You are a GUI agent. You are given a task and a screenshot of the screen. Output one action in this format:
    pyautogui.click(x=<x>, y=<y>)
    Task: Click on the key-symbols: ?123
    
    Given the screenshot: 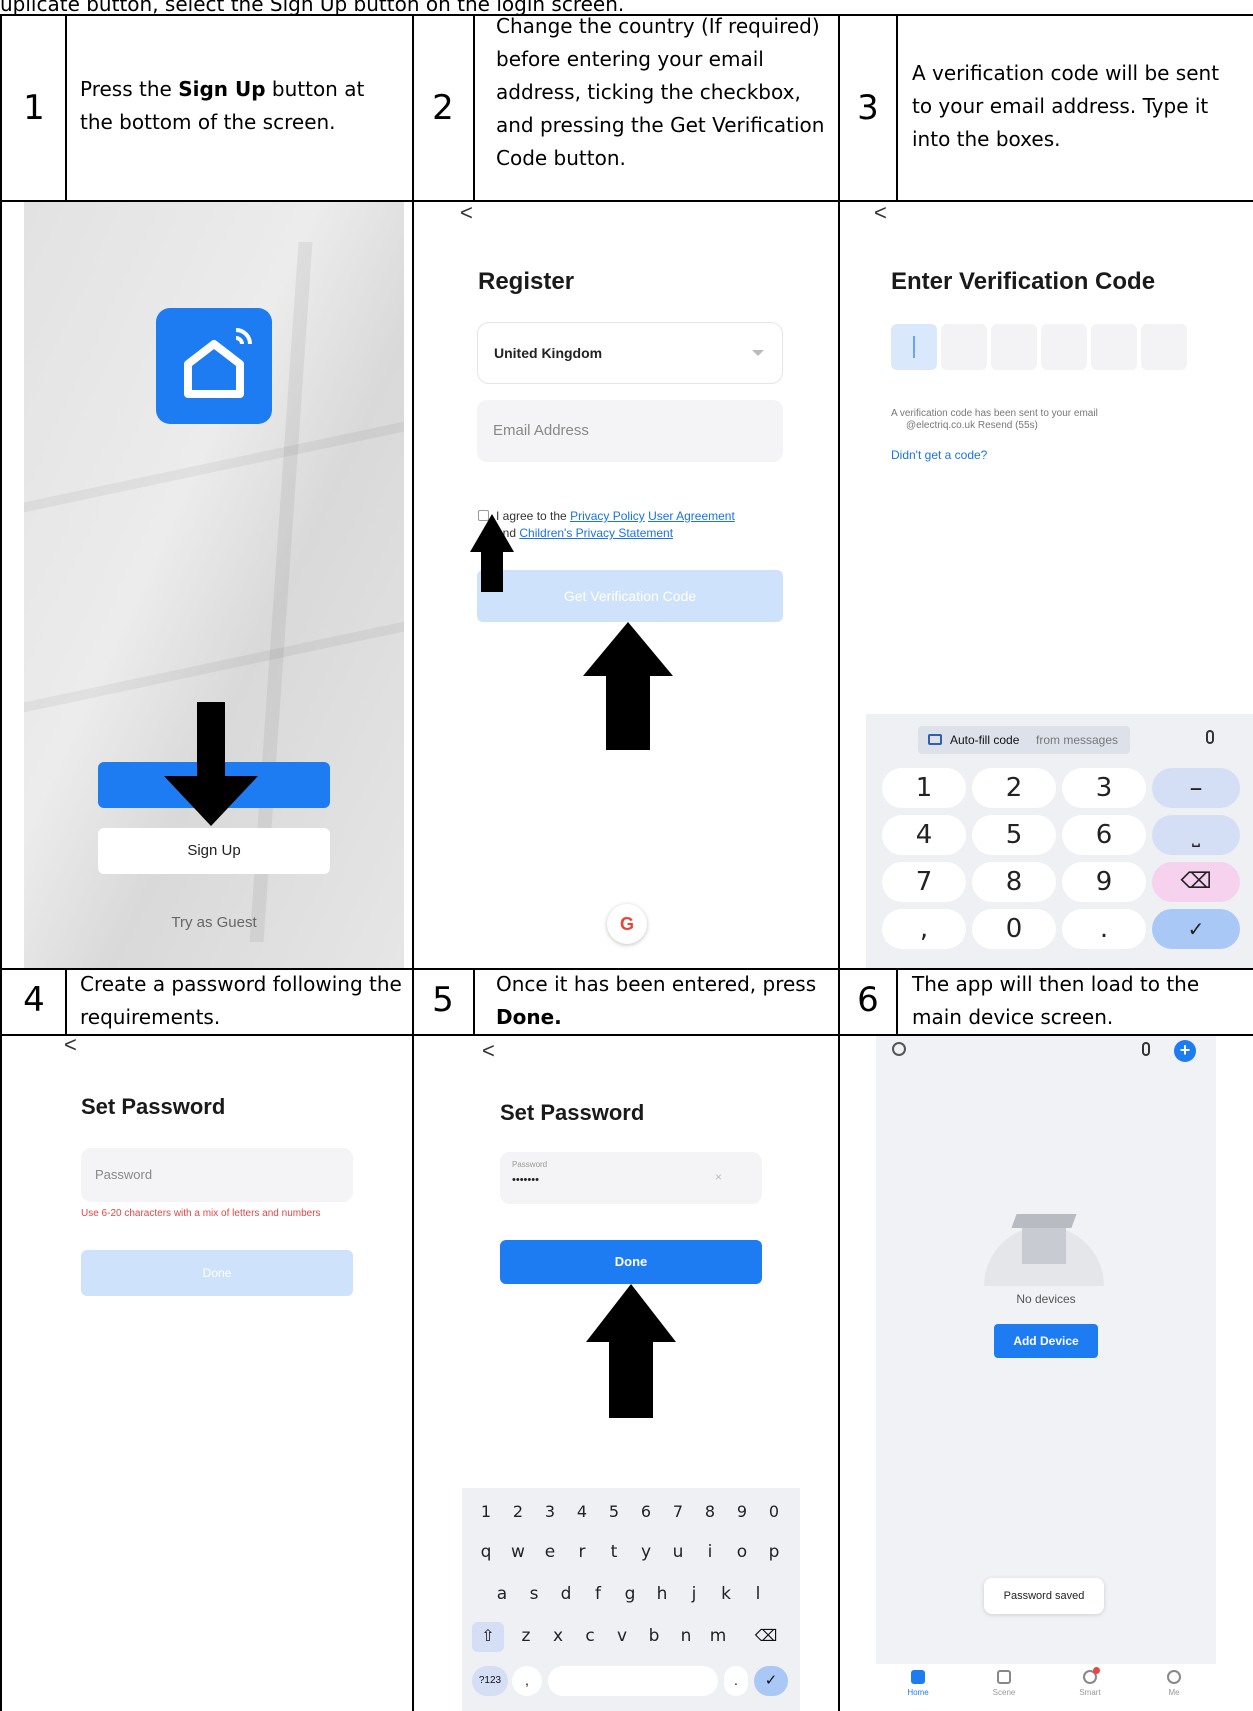 What is the action you would take?
    pyautogui.click(x=490, y=1681)
    